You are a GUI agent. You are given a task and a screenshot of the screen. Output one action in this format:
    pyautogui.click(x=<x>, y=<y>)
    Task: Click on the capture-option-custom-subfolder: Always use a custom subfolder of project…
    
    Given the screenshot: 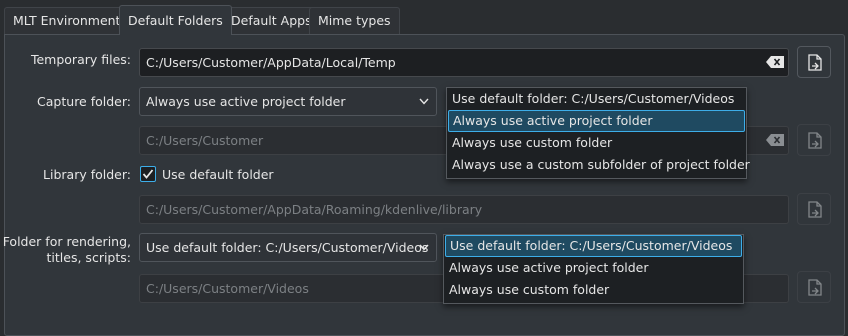 What is the action you would take?
    pyautogui.click(x=599, y=165)
    